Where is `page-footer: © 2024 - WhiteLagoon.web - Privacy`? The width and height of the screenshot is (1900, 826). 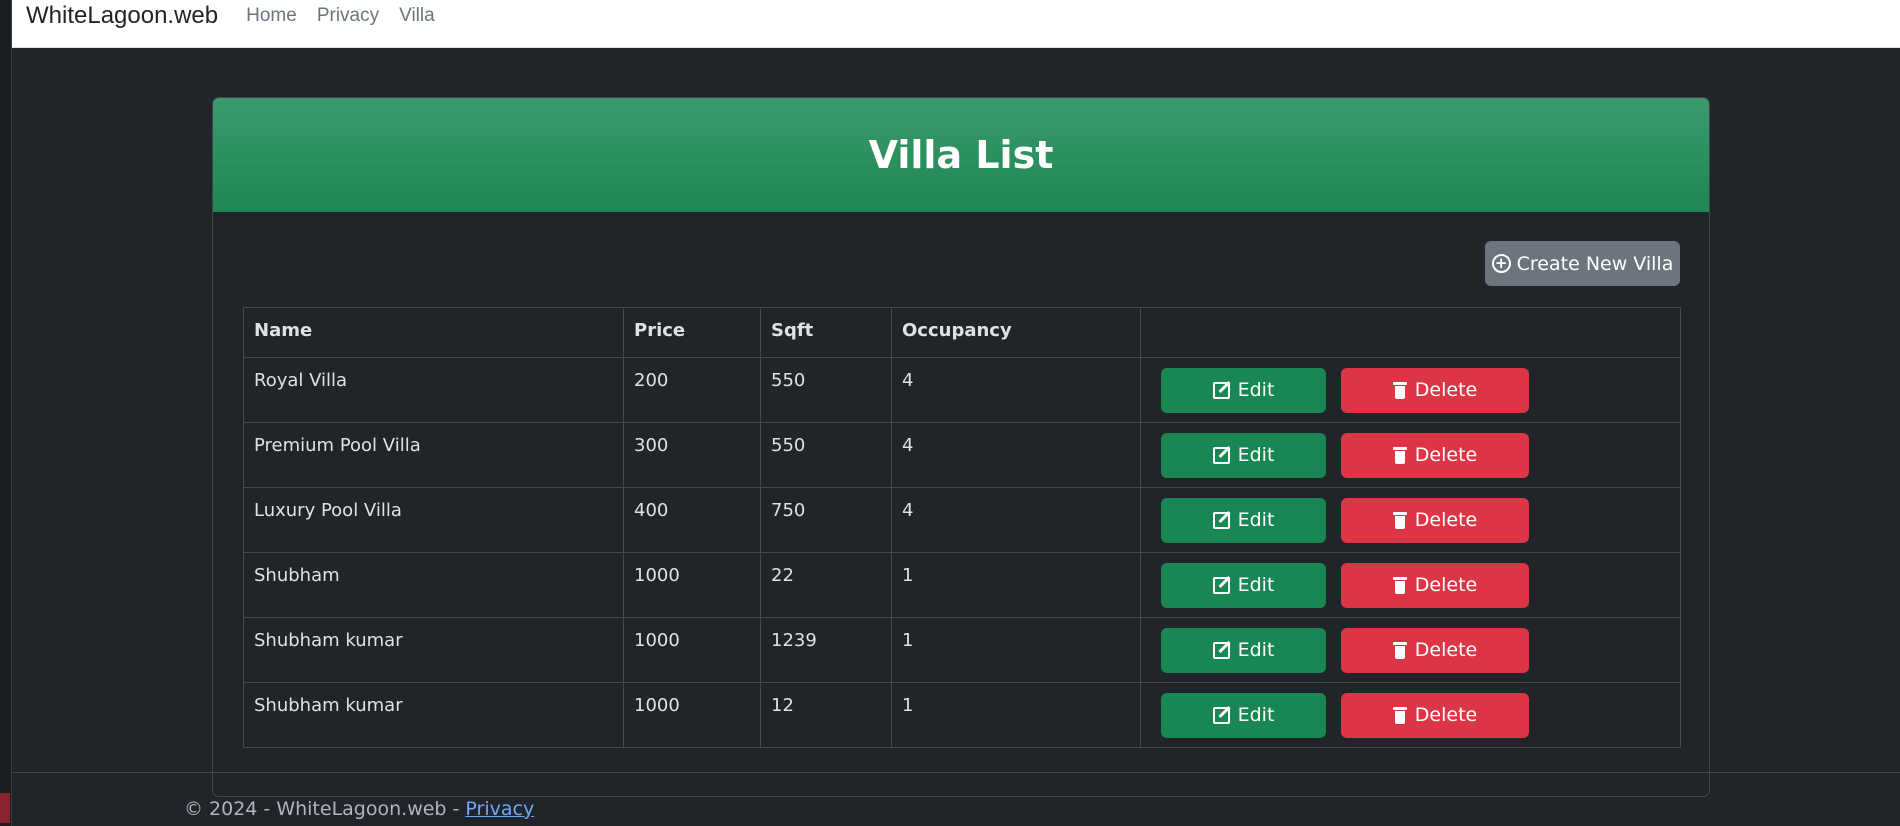
page-footer: © 2024 - WhiteLagoon.web - Privacy is located at coordinates (359, 809).